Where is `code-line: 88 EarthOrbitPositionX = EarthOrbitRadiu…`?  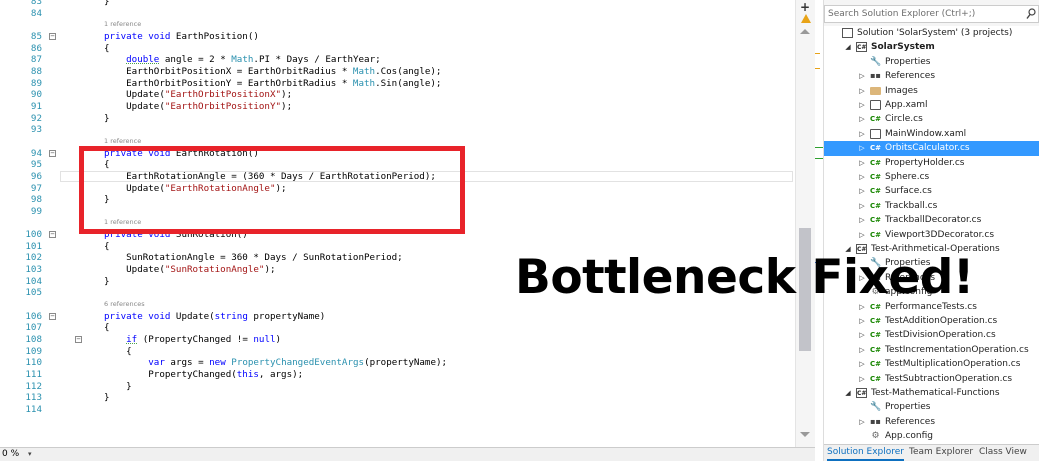
code-line: 88 EarthOrbitPositionX = EarthOrbitRadiu… is located at coordinates (397, 72).